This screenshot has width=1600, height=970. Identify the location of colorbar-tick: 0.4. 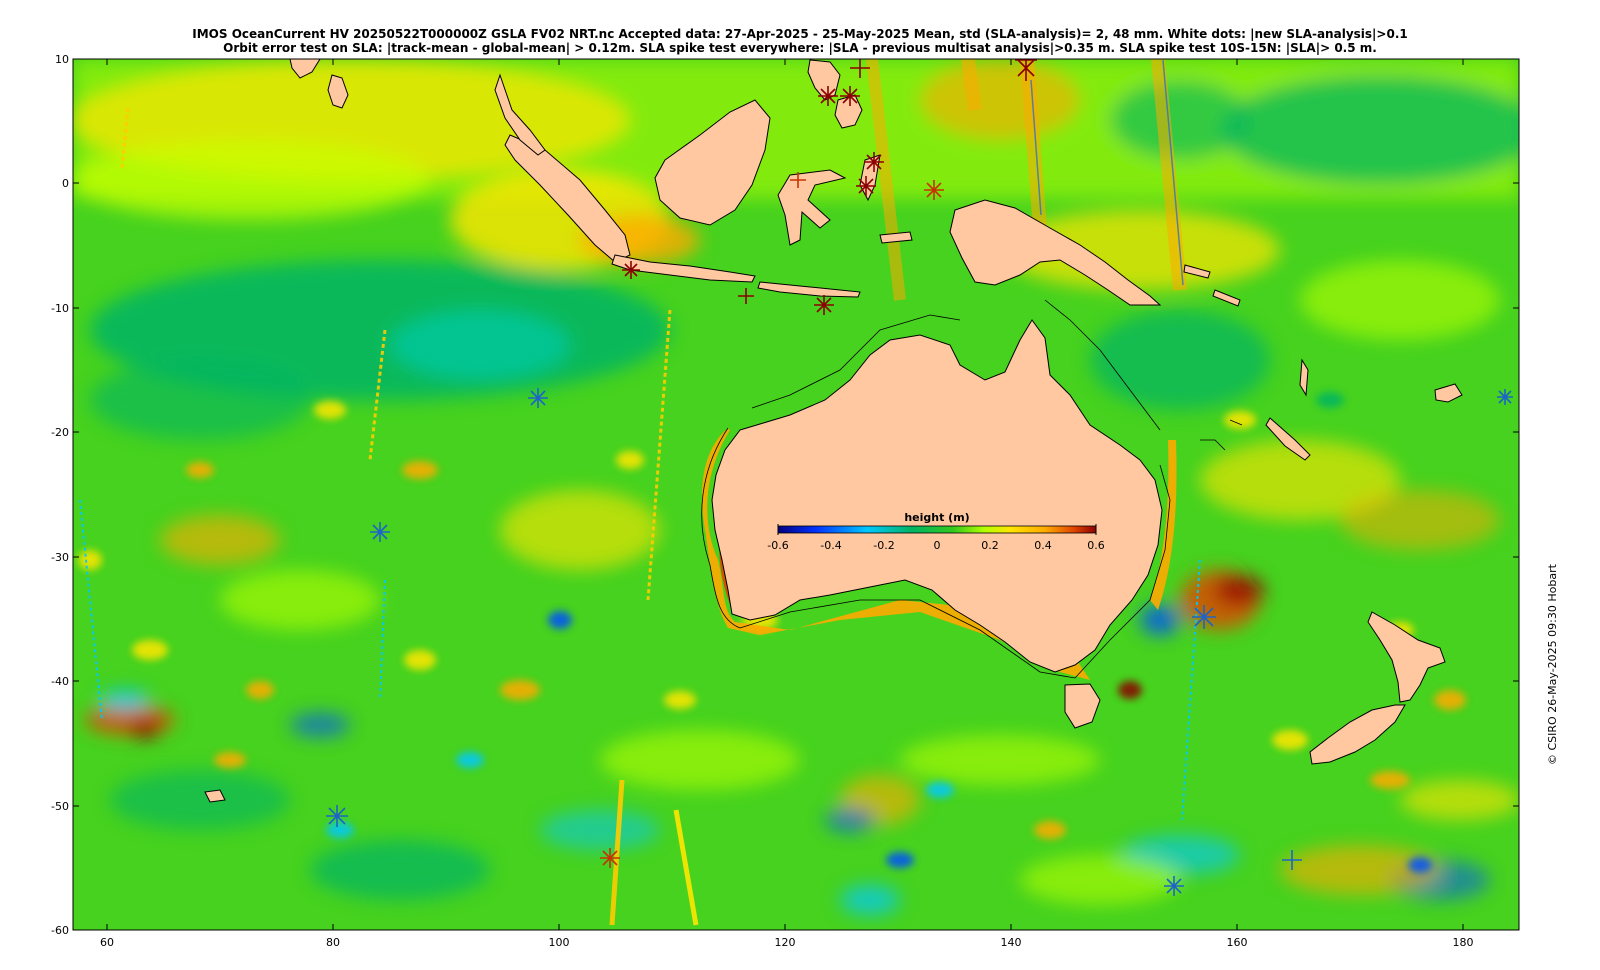
(1043, 545).